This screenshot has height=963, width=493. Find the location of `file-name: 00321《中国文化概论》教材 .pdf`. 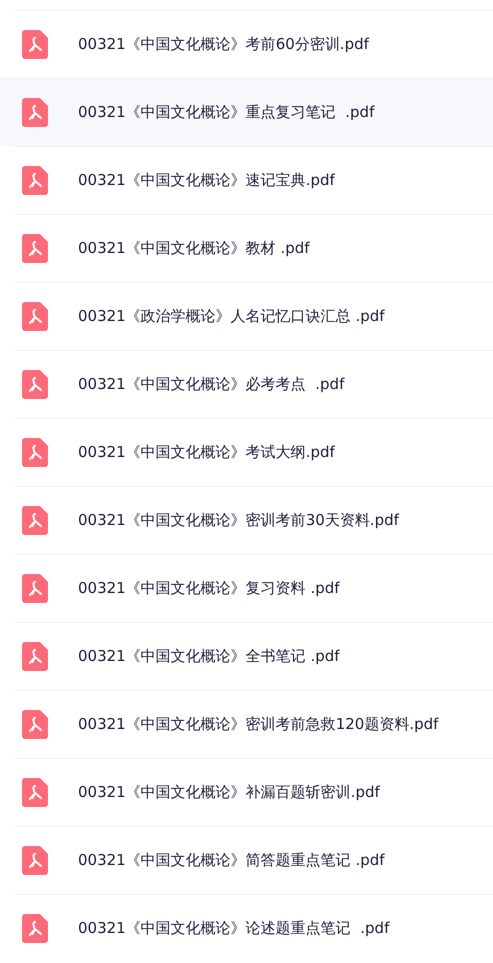

file-name: 00321《中国文化概论》教材 .pdf is located at coordinates (194, 248).